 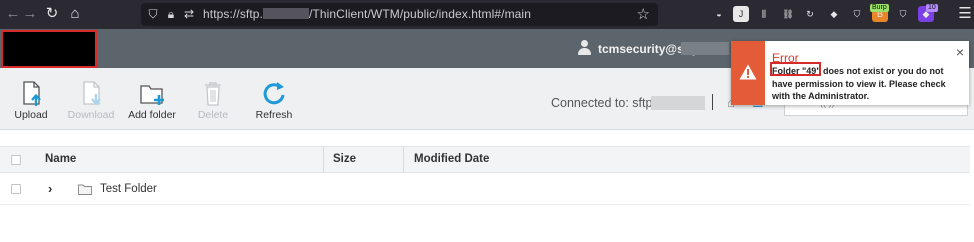 I want to click on toast-accent, so click(x=748, y=73).